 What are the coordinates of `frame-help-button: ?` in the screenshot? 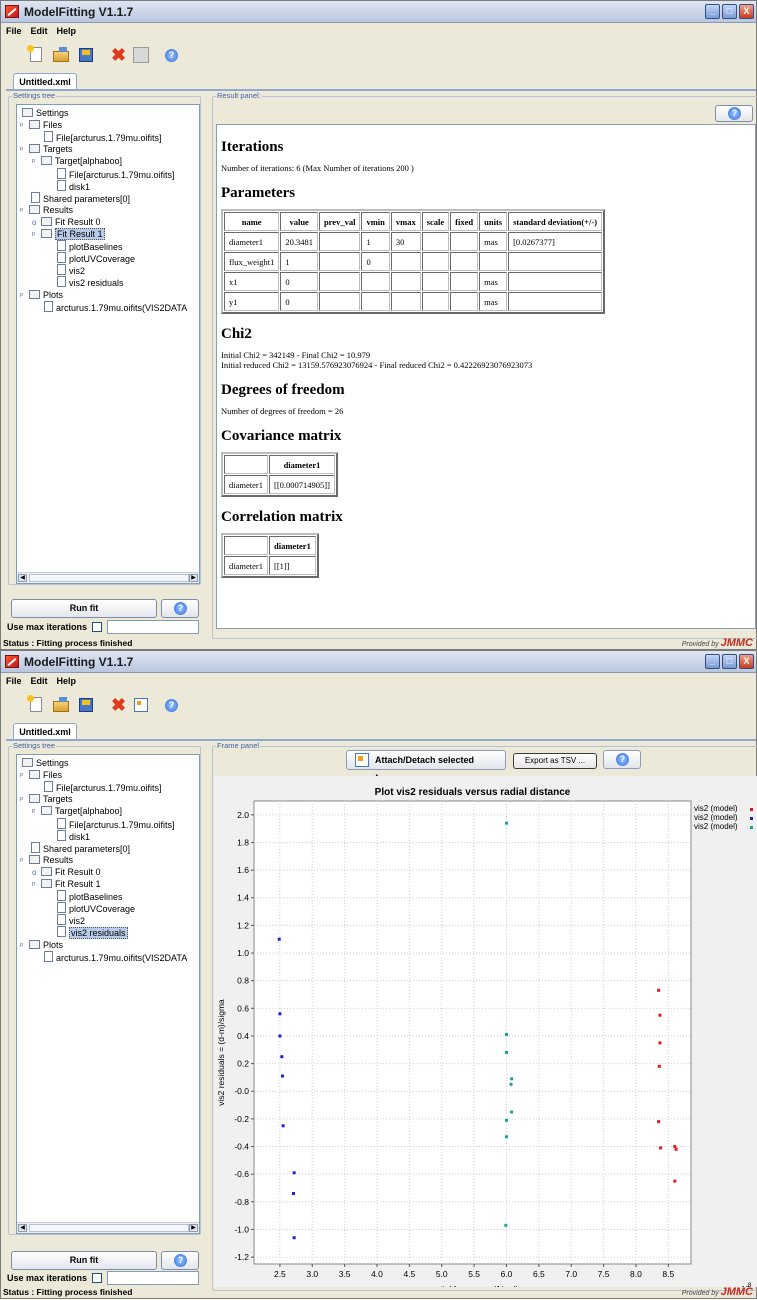 It's located at (622, 759).